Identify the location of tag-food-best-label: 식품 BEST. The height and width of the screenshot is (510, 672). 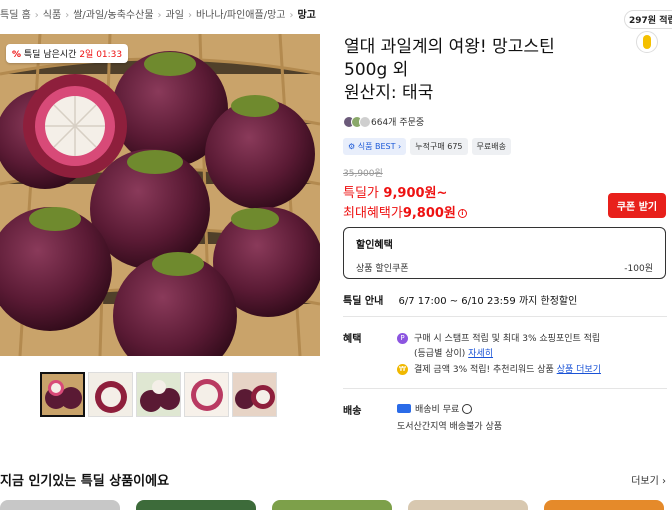
(376, 146).